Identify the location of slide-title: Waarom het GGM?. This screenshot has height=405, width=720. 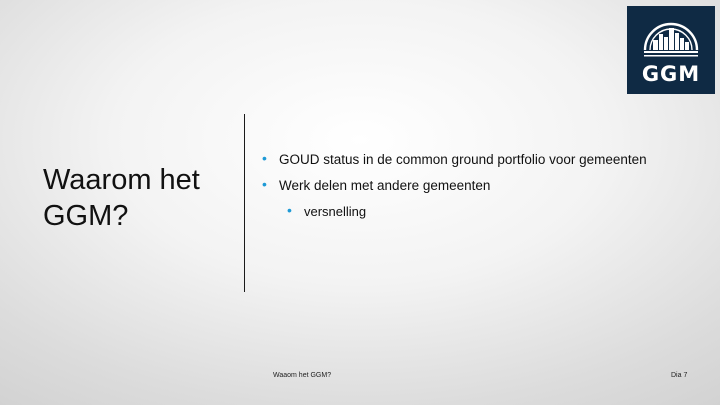
(121, 198).